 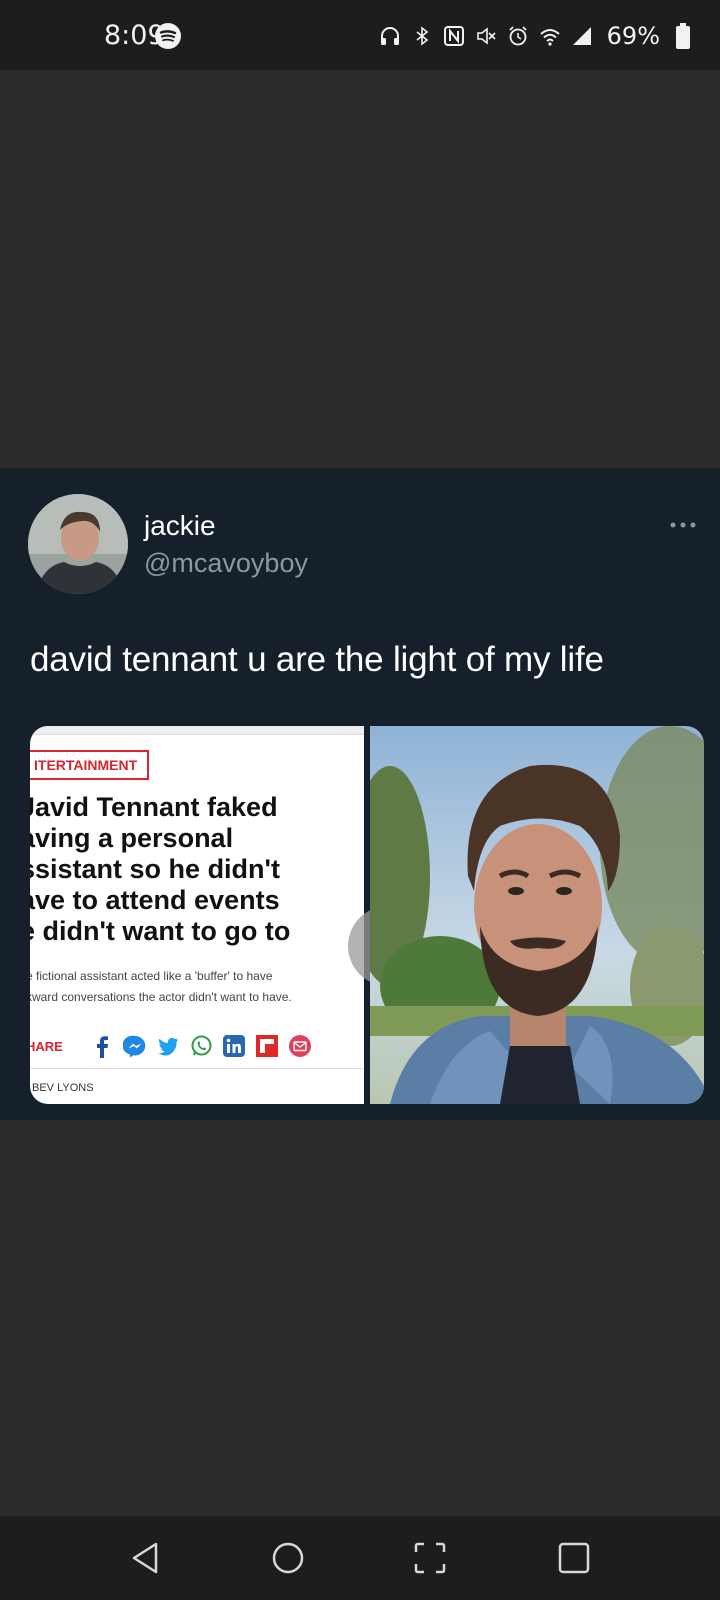 What do you see at coordinates (197, 1068) in the screenshot?
I see `article-divider` at bounding box center [197, 1068].